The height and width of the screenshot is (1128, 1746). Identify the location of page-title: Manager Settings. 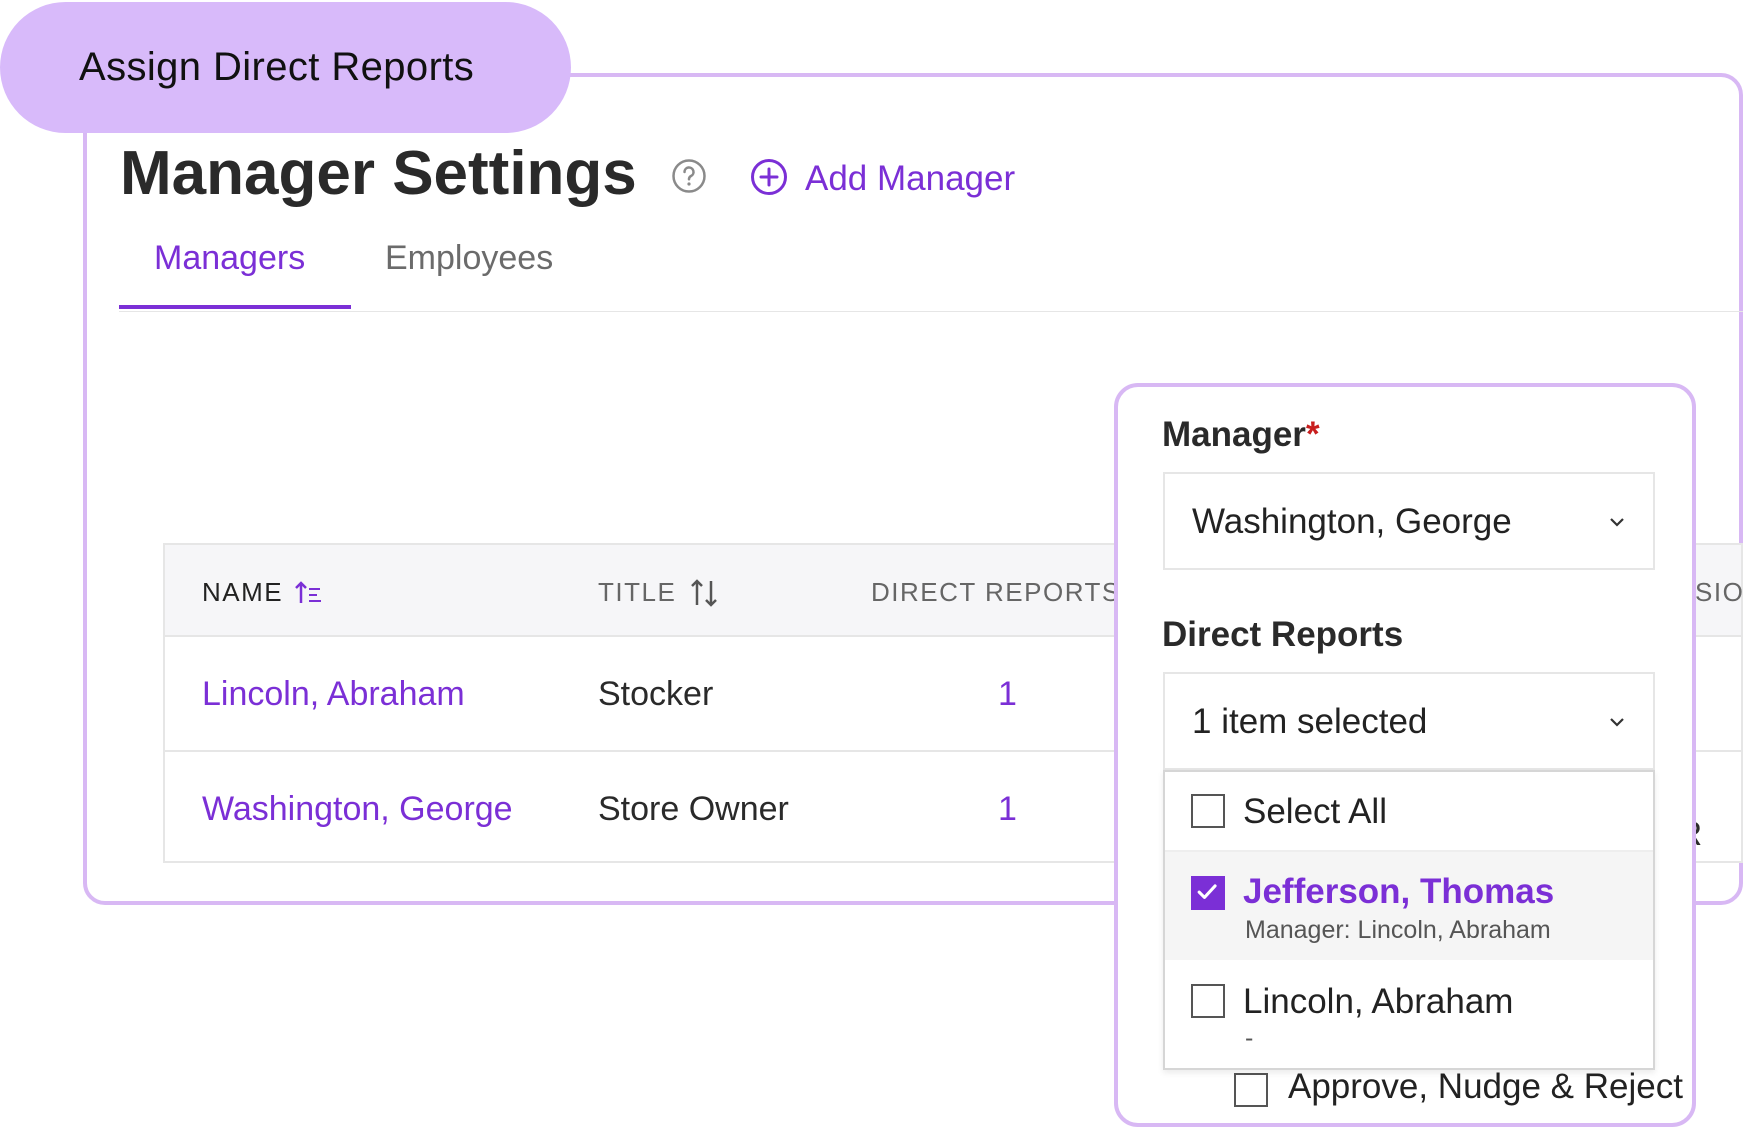
(378, 173).